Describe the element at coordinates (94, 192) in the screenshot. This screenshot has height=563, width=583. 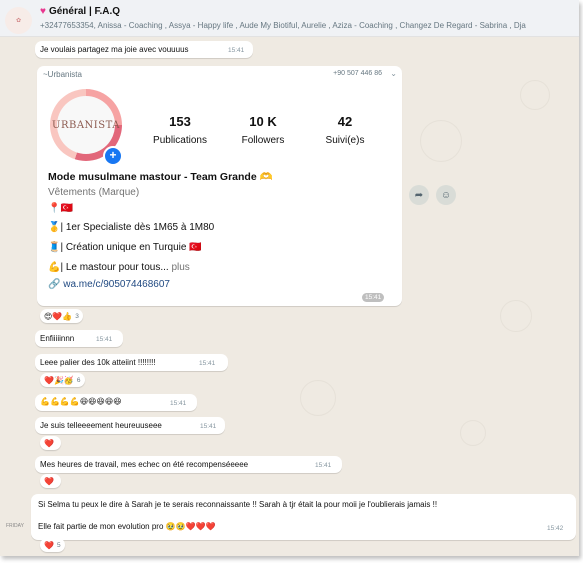
I see `profile-category: Vêtements (Marque)` at that location.